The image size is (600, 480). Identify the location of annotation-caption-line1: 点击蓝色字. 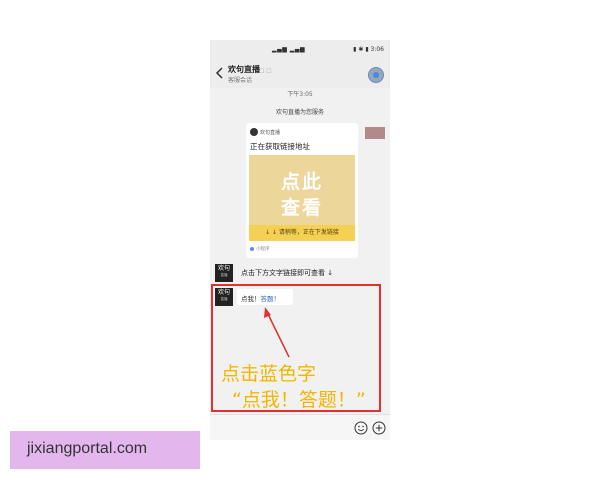
(269, 374).